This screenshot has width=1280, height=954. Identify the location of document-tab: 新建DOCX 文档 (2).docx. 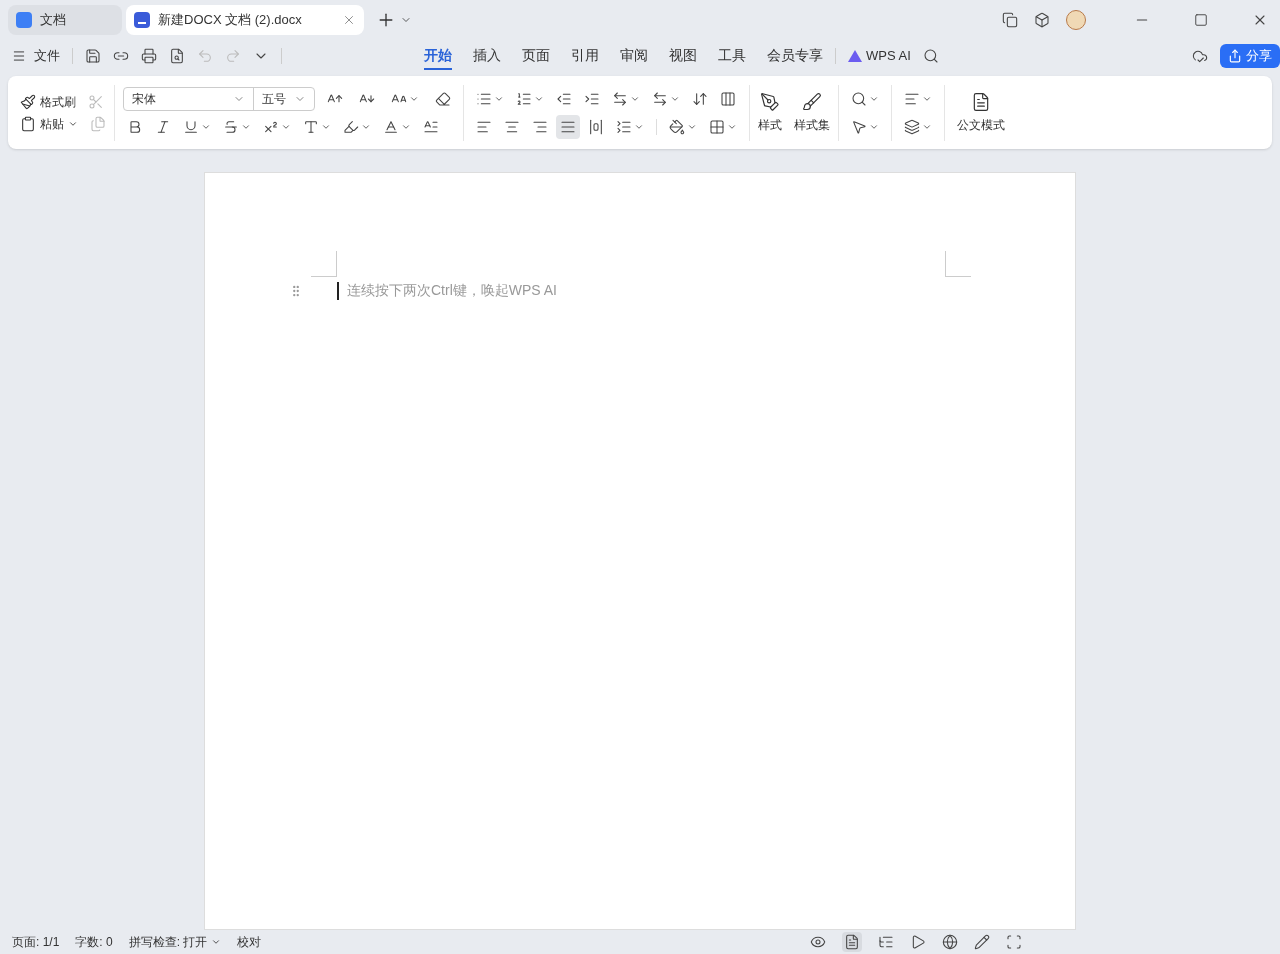
(245, 20).